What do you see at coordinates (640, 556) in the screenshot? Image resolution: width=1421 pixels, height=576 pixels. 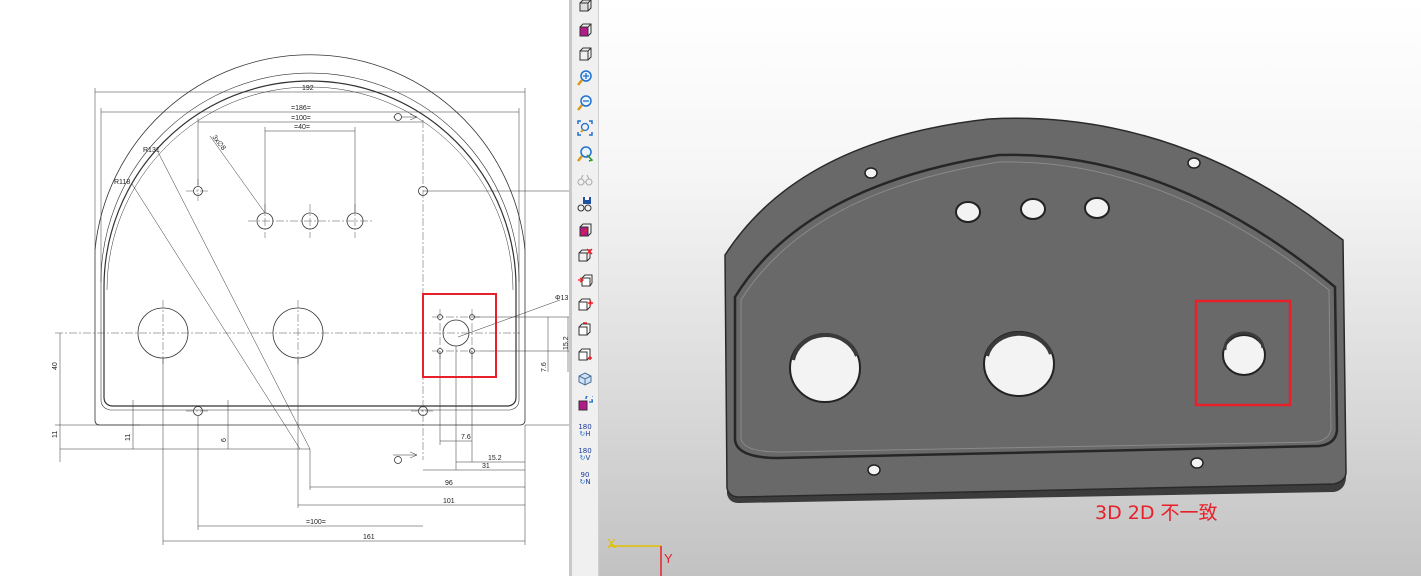 I see `axis-triad: X Y` at bounding box center [640, 556].